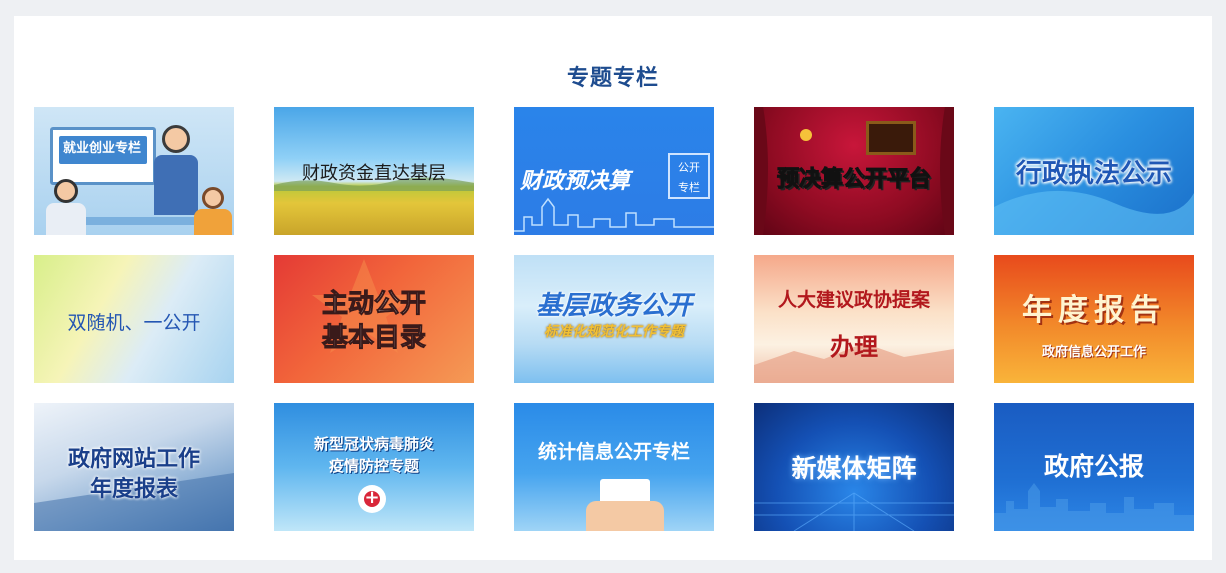  I want to click on tile-covid-prevention: 新型冠状病毒肺炎 疫情防控专题, so click(374, 467).